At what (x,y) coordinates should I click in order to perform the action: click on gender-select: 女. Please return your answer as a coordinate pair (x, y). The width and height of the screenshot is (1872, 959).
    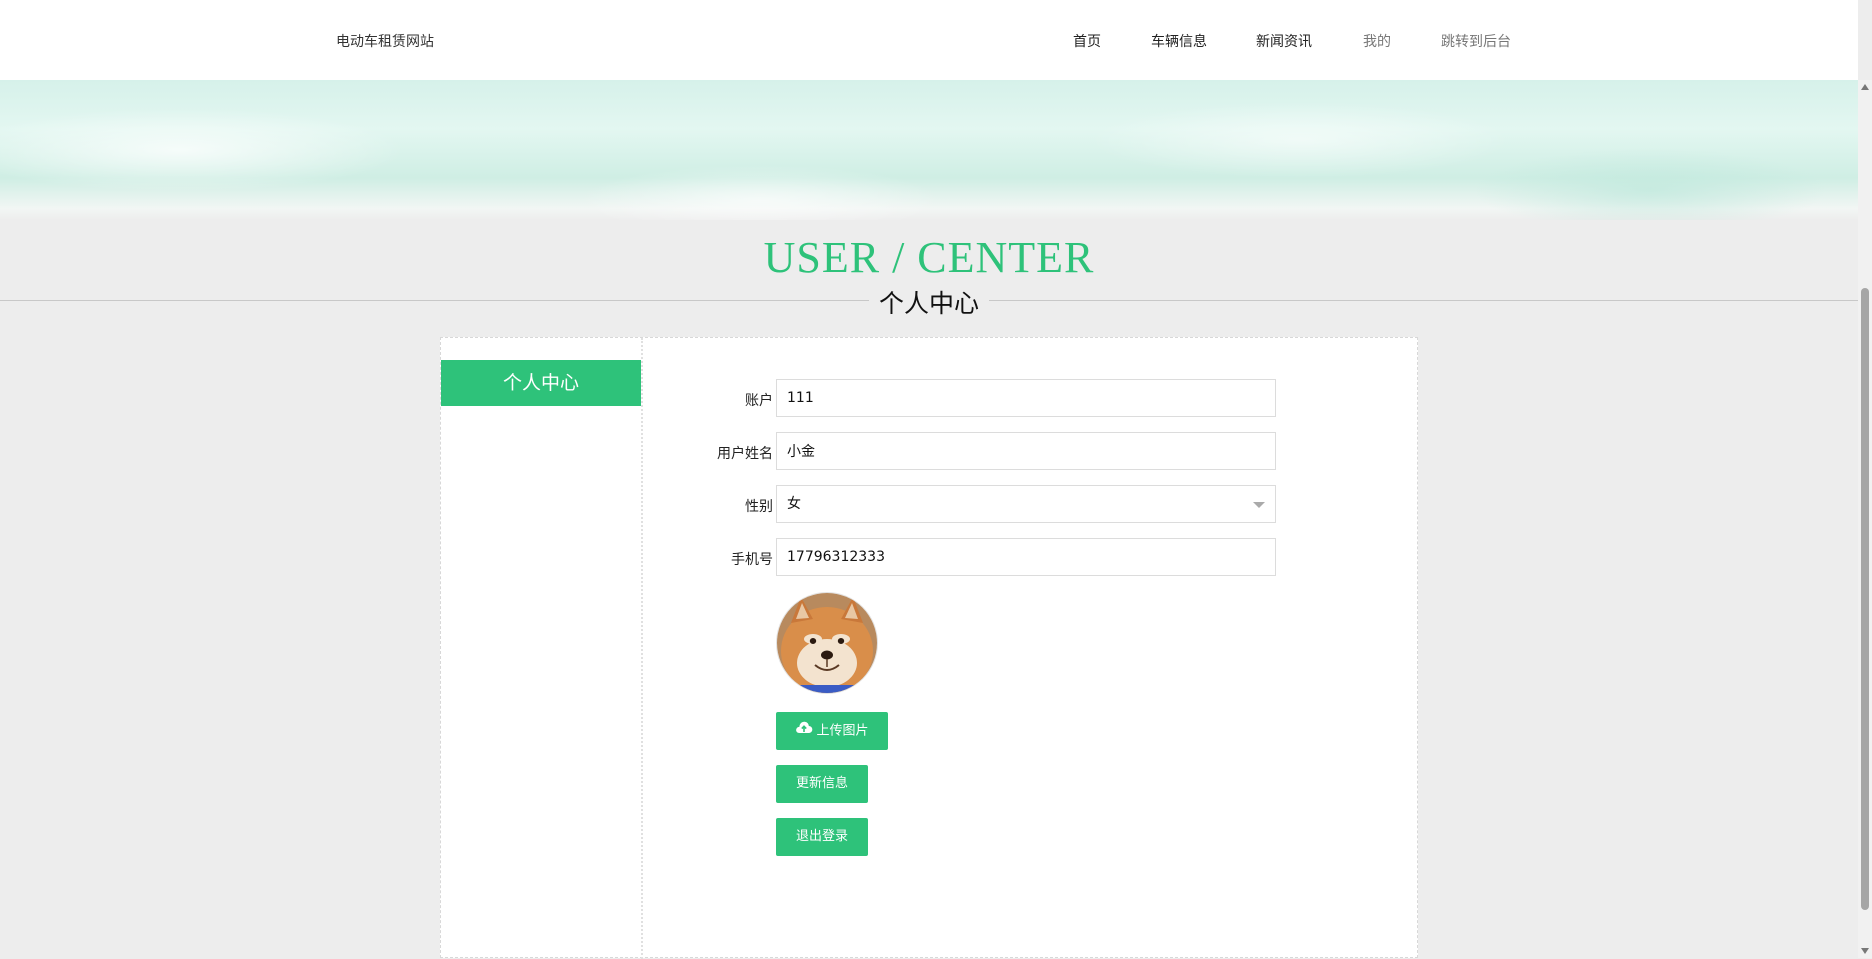
    Looking at the image, I should click on (1026, 504).